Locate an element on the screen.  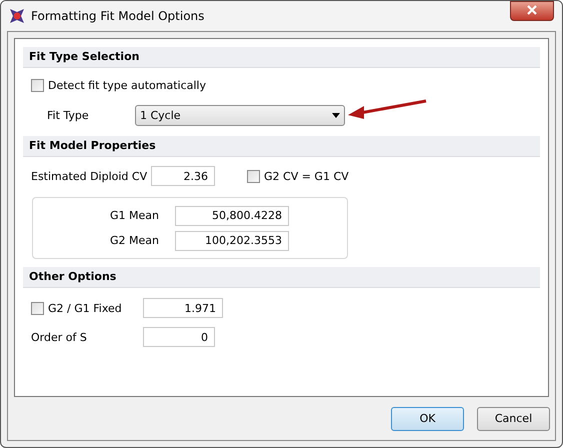
app-logo-icon is located at coordinates (17, 16).